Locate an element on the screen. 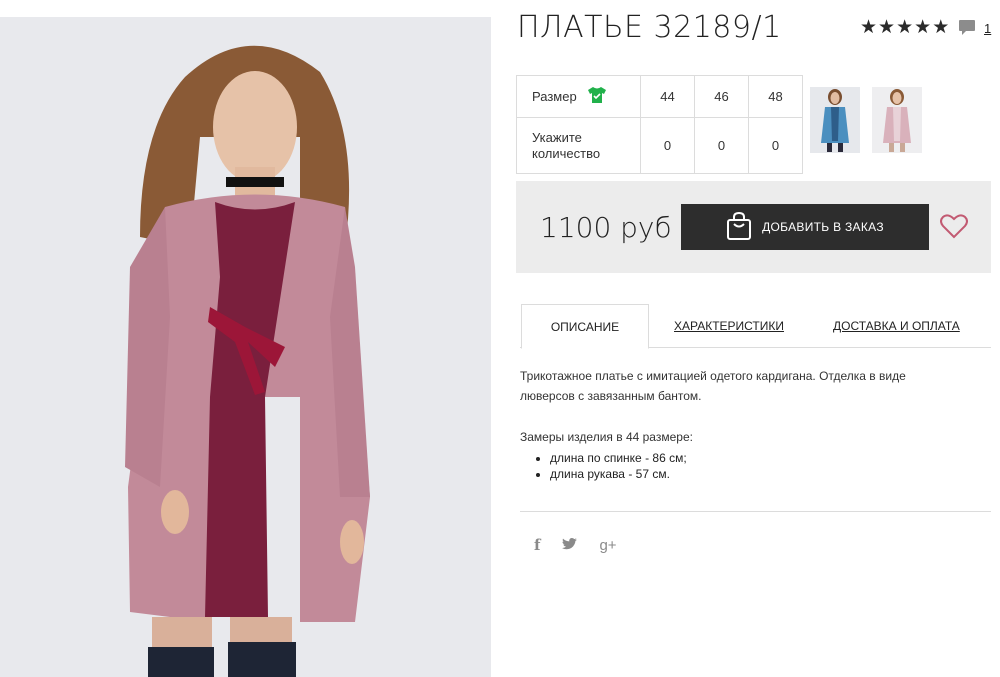  comments-count-link: 1 is located at coordinates (987, 28).